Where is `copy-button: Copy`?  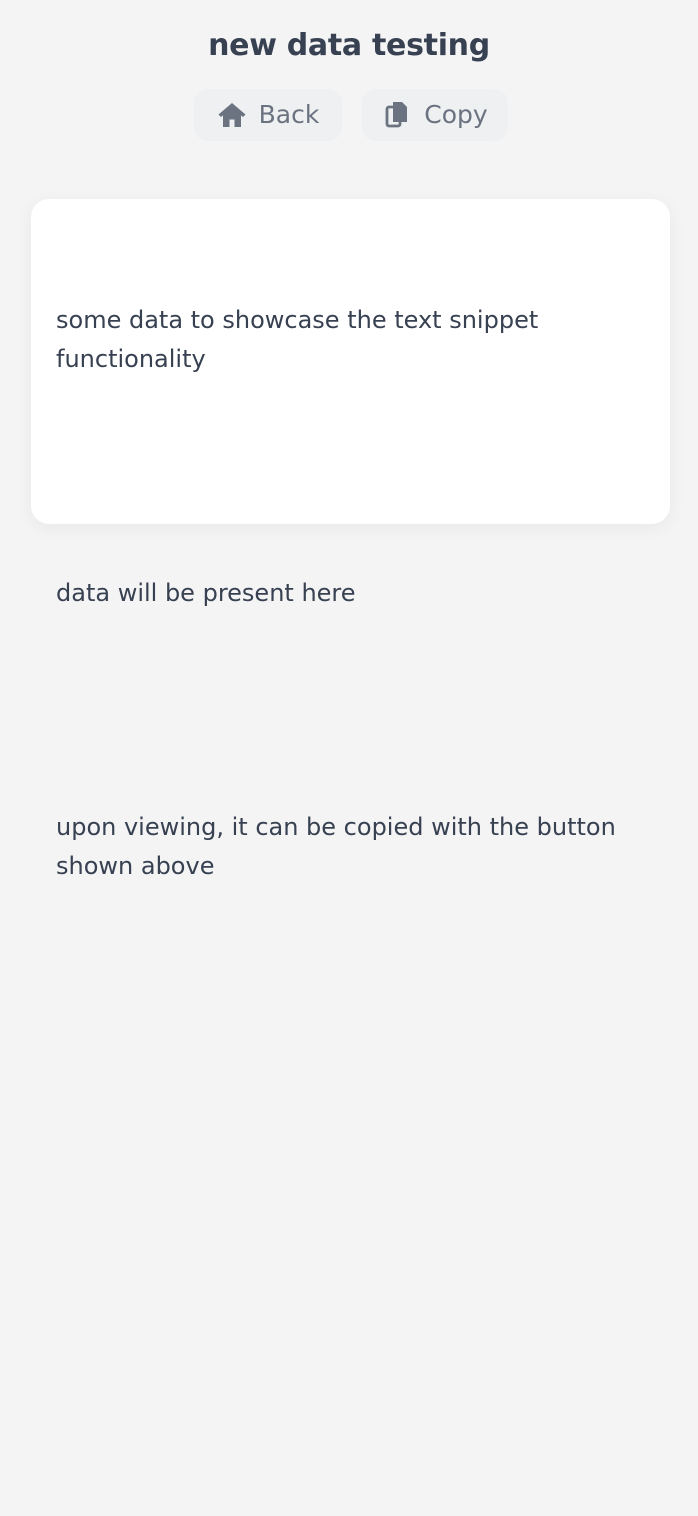 copy-button: Copy is located at coordinates (435, 115).